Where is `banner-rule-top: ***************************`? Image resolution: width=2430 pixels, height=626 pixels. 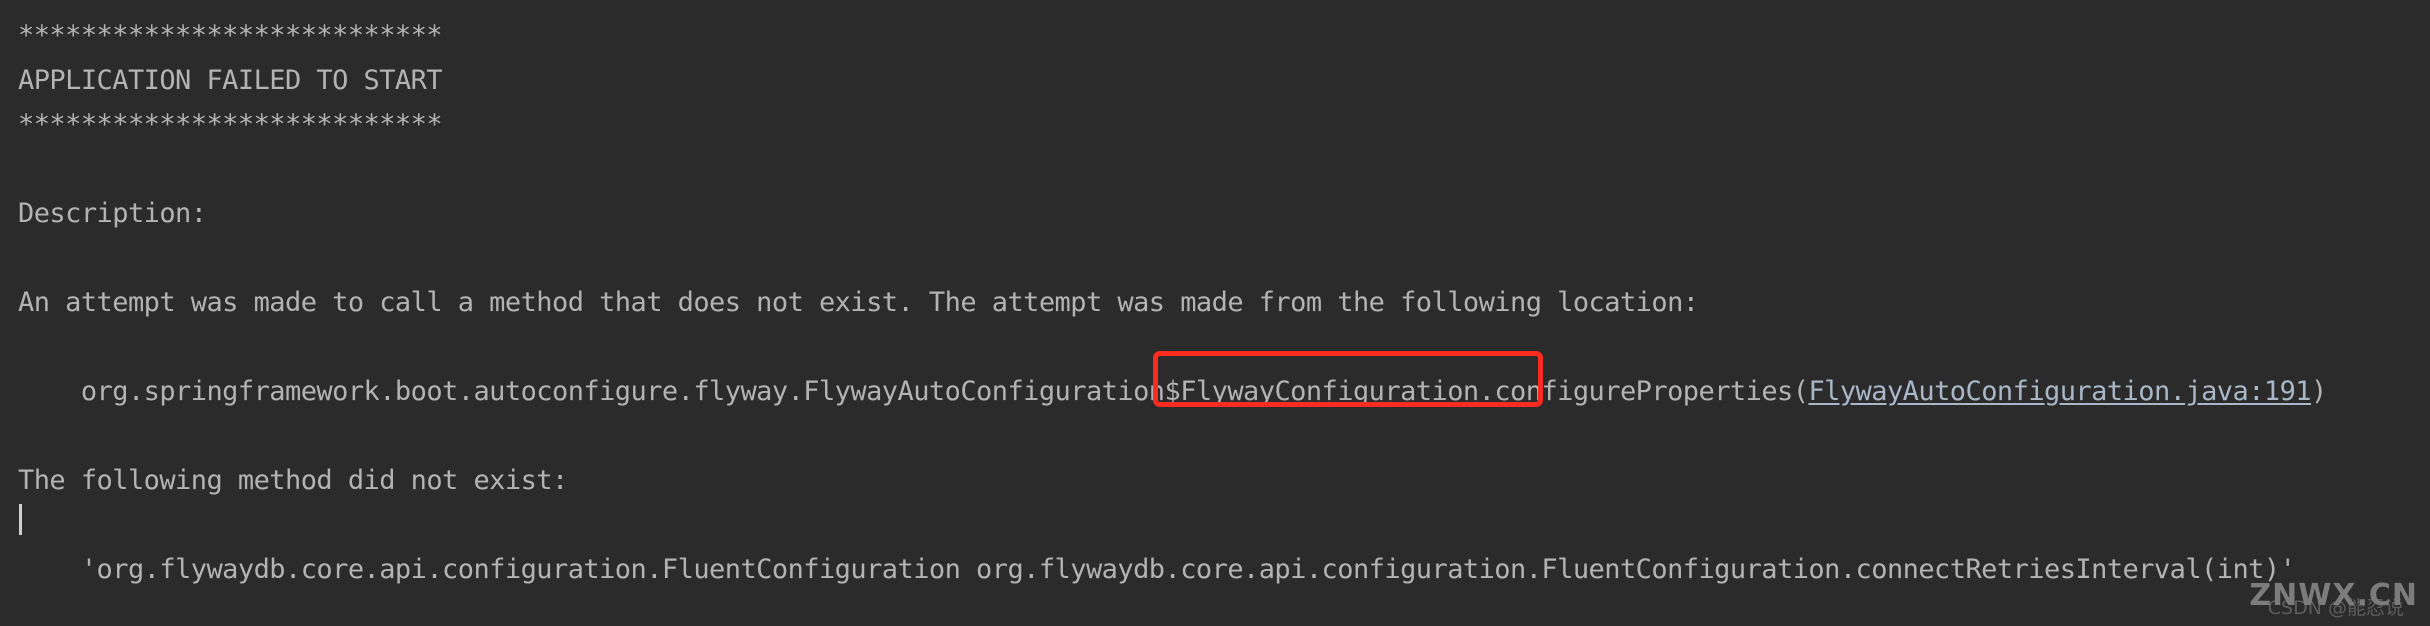 banner-rule-top: *************************** is located at coordinates (230, 35).